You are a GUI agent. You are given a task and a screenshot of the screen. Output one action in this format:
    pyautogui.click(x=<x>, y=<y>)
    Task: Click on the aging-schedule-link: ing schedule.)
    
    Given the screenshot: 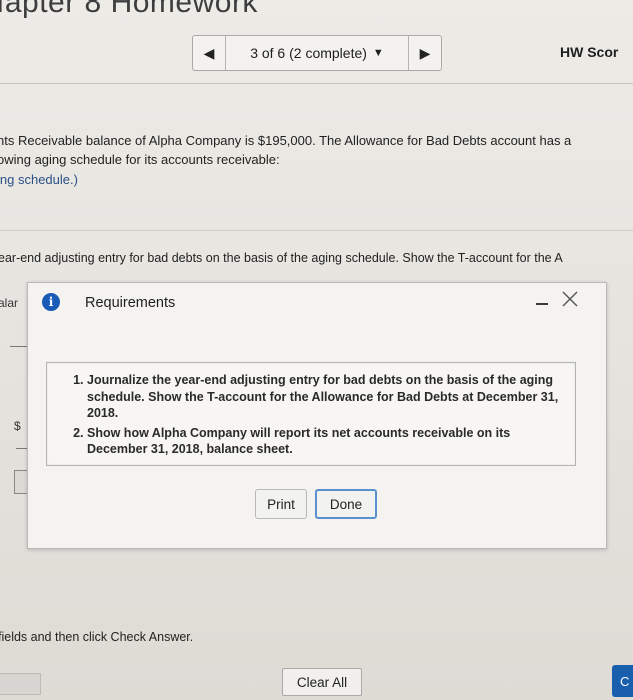 What is the action you would take?
    pyautogui.click(x=39, y=179)
    